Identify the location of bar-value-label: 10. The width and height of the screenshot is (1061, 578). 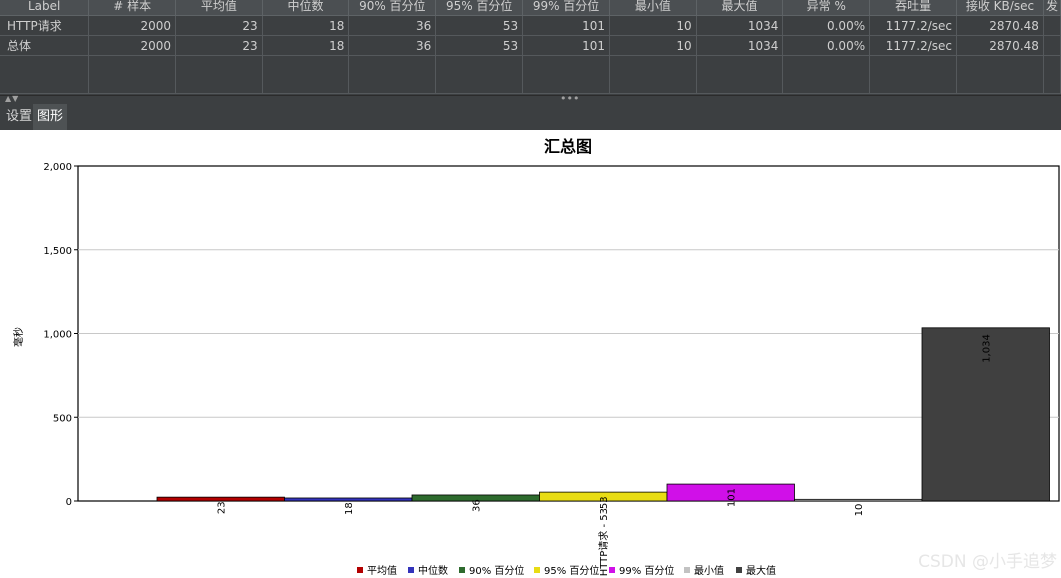
(859, 510).